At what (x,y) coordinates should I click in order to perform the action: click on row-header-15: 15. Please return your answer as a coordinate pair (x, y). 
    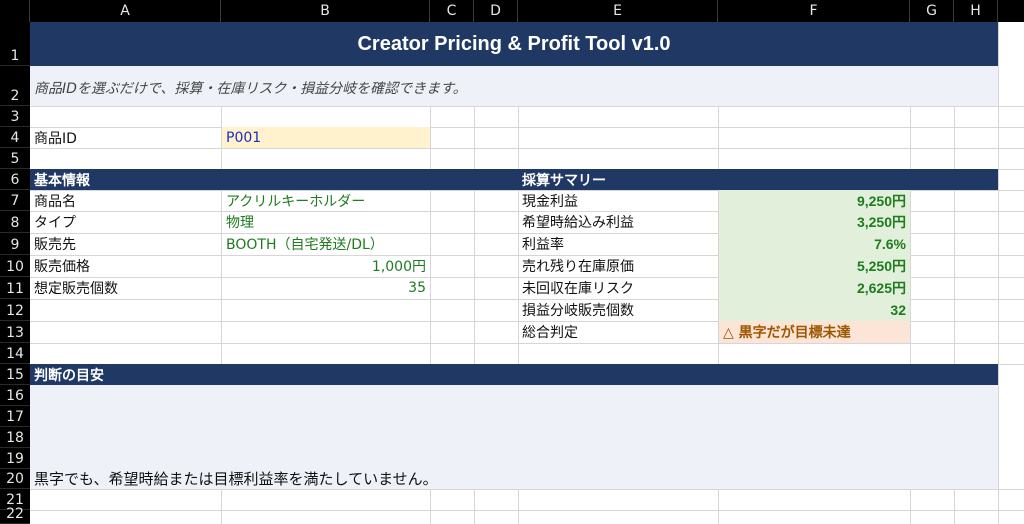
    Looking at the image, I should click on (15, 374).